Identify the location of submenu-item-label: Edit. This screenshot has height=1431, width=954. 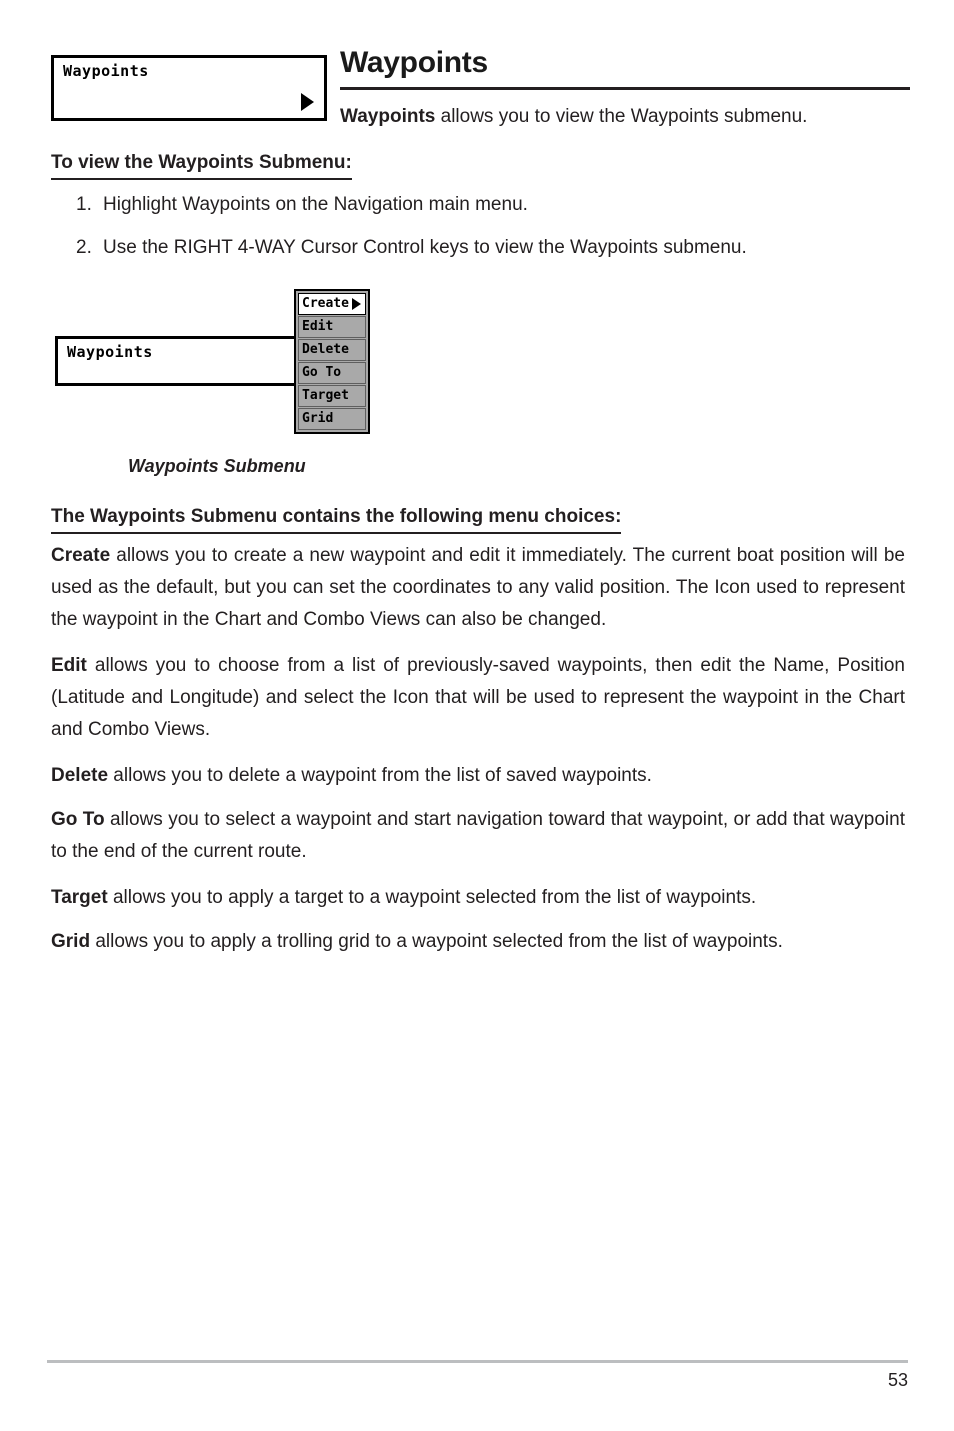
(318, 326).